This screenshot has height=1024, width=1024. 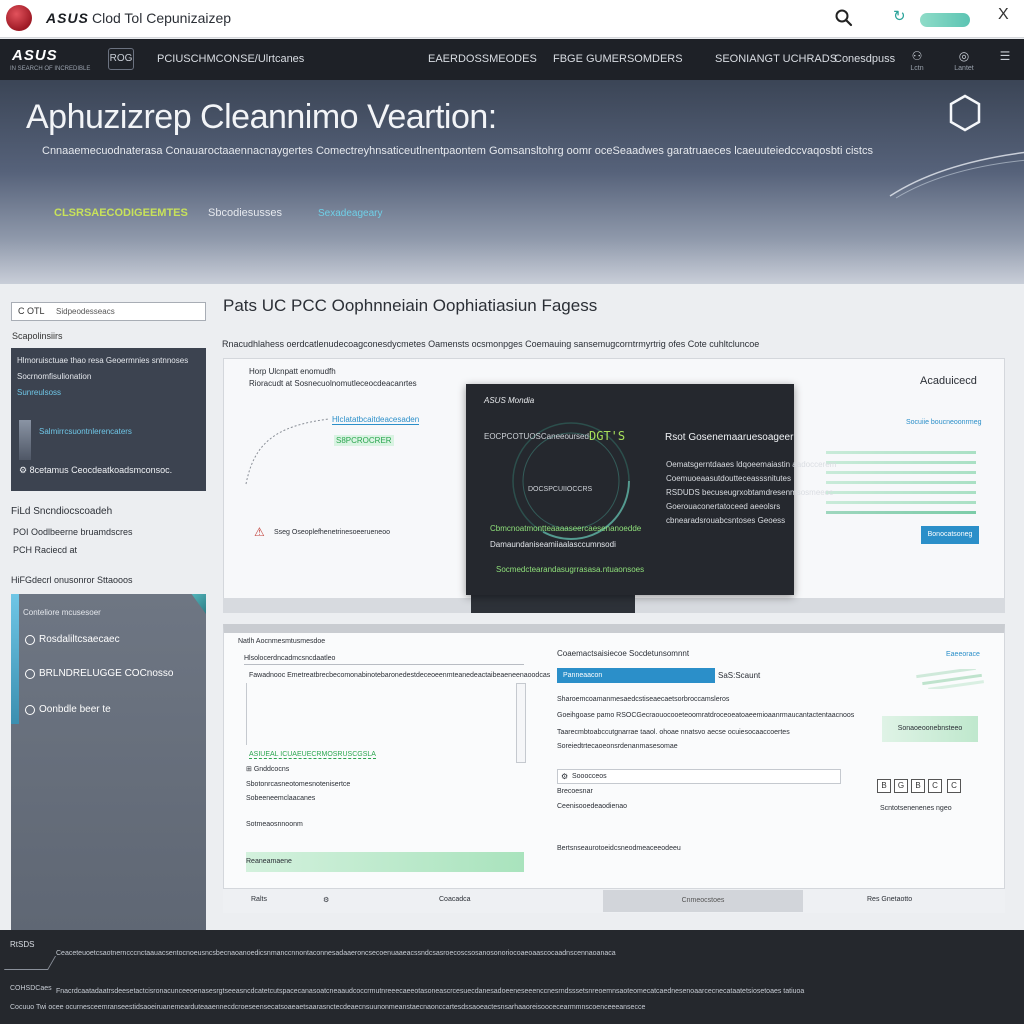 What do you see at coordinates (889, 899) in the screenshot?
I see `footer-cell: Res Gnetaotto` at bounding box center [889, 899].